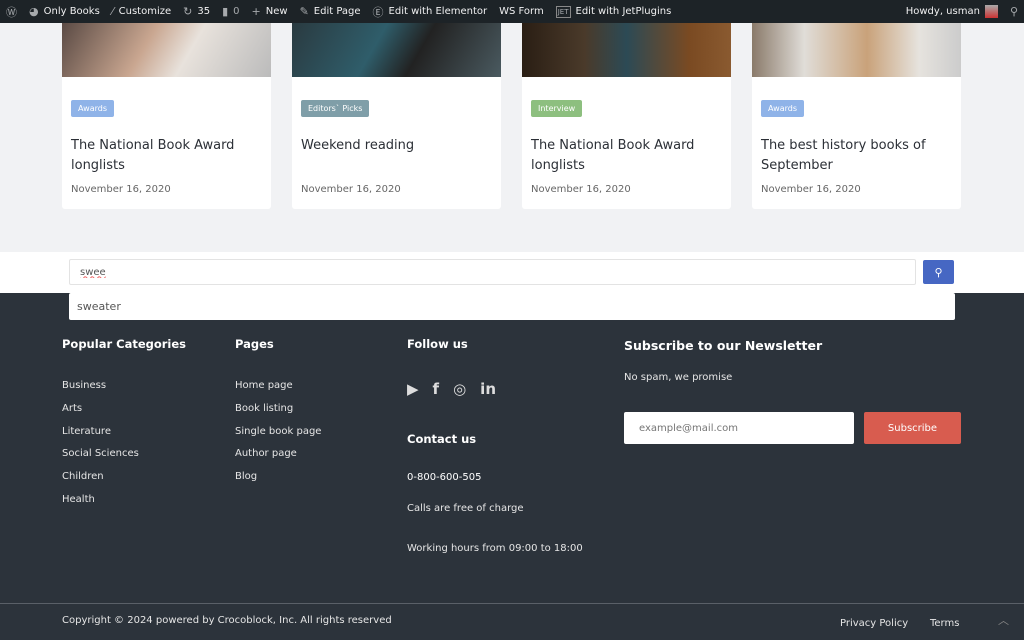 The height and width of the screenshot is (640, 1024). Describe the element at coordinates (723, 345) in the screenshot. I see `newsletter-heading: Subscribe to our Newsletter` at that location.